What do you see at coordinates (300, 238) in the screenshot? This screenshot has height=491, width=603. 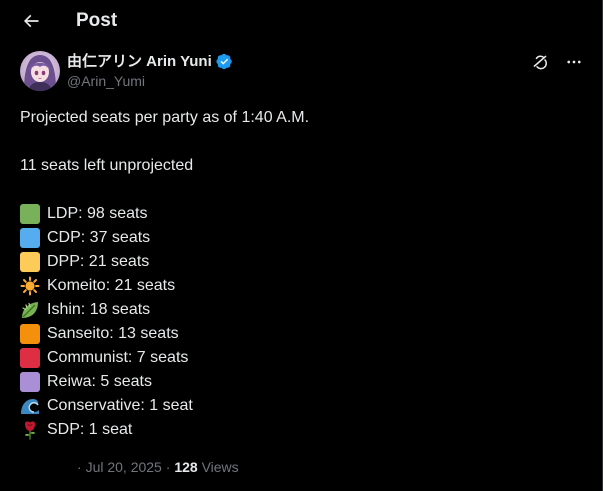 I see `party-row-cdp: CDP: 37 seats` at bounding box center [300, 238].